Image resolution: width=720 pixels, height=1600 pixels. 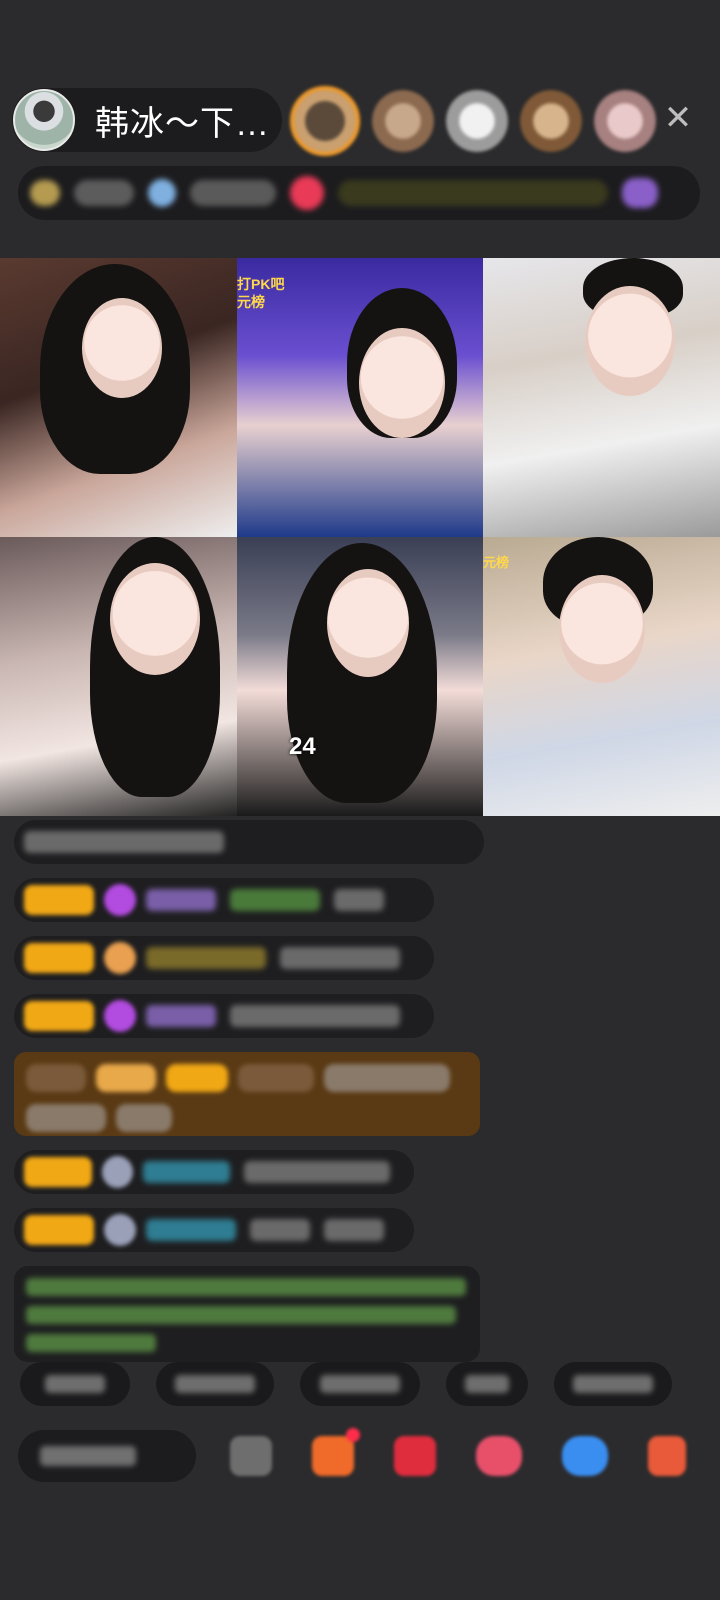 What do you see at coordinates (307, 193) in the screenshot?
I see `hot-icon` at bounding box center [307, 193].